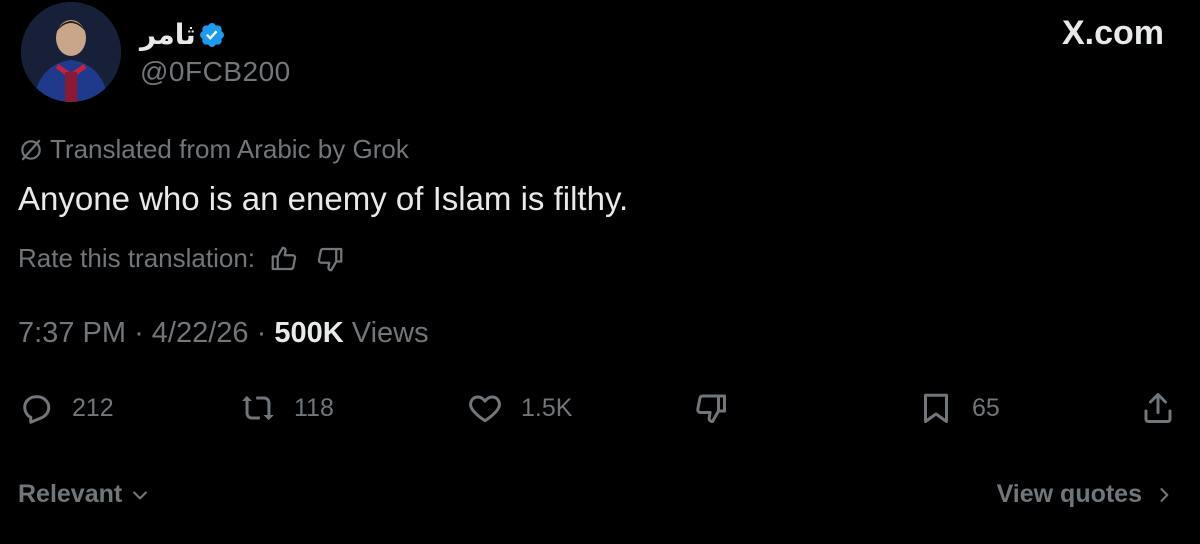 This screenshot has width=1200, height=544. I want to click on sort-replies-dropdown: Relevant, so click(84, 494).